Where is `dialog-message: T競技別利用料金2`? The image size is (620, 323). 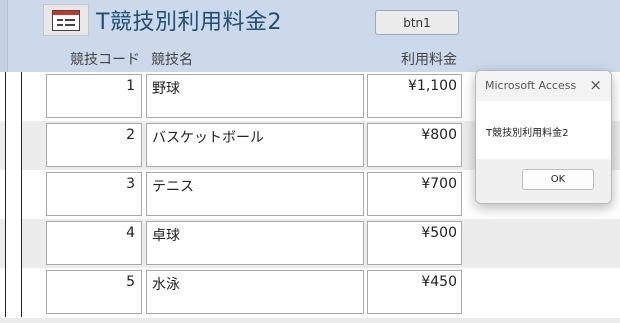 dialog-message: T競技別利用料金2 is located at coordinates (527, 133).